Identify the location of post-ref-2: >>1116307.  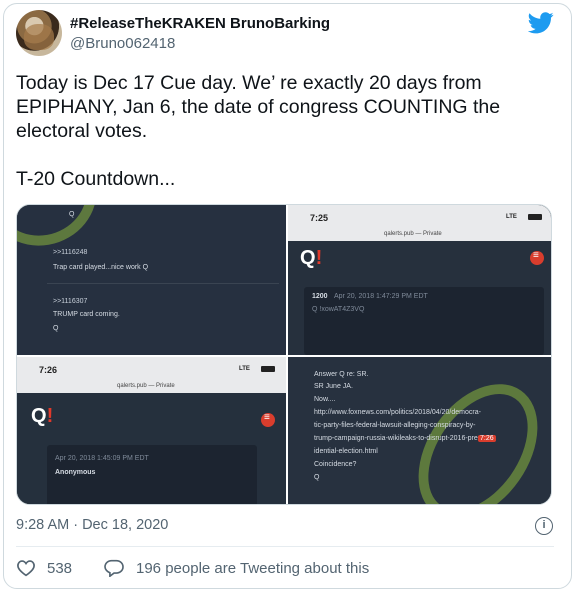
(70, 301).